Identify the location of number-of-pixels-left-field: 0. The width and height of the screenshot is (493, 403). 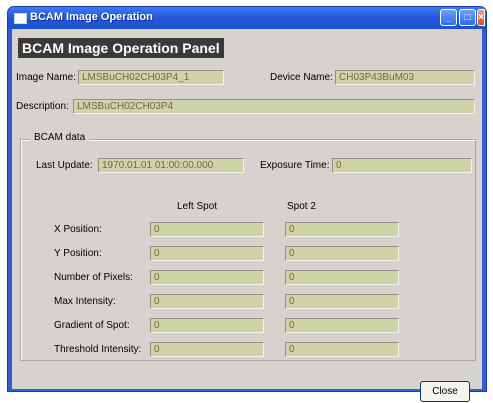
(207, 277).